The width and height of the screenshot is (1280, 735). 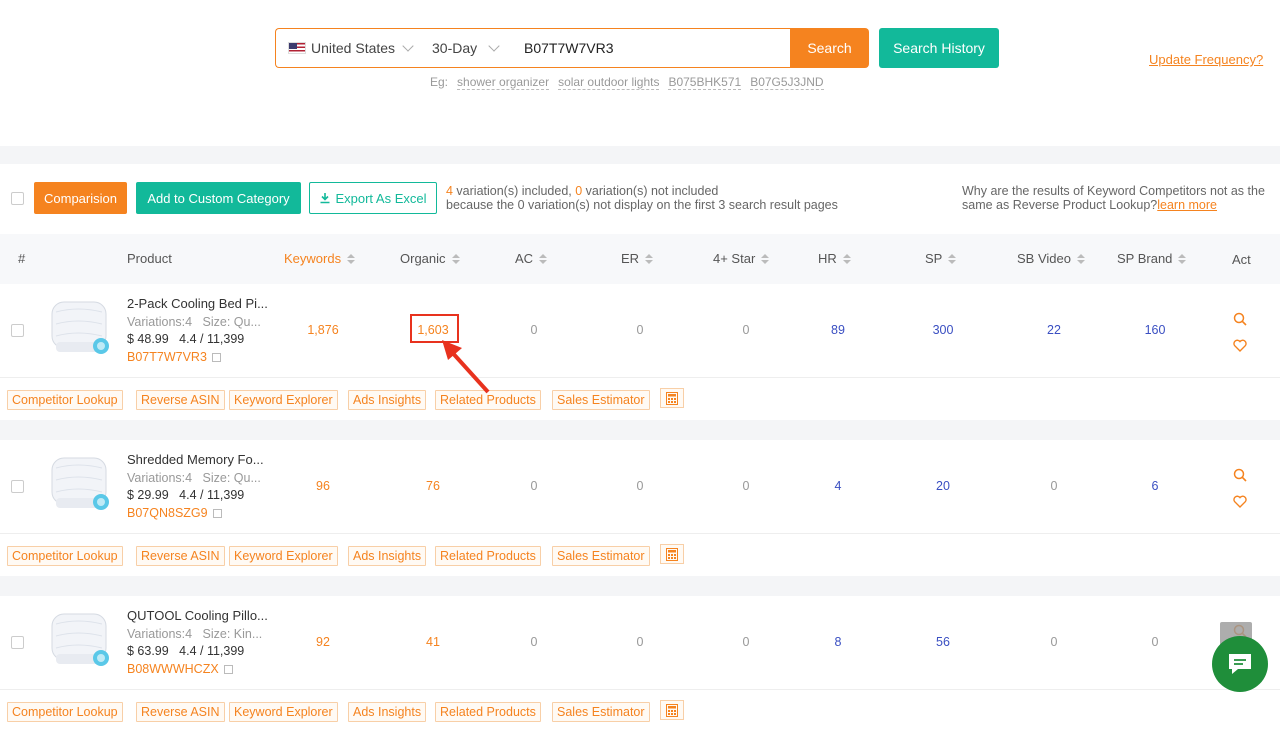 What do you see at coordinates (650, 191) in the screenshot?
I see `not-included-text: variation(s) not included` at bounding box center [650, 191].